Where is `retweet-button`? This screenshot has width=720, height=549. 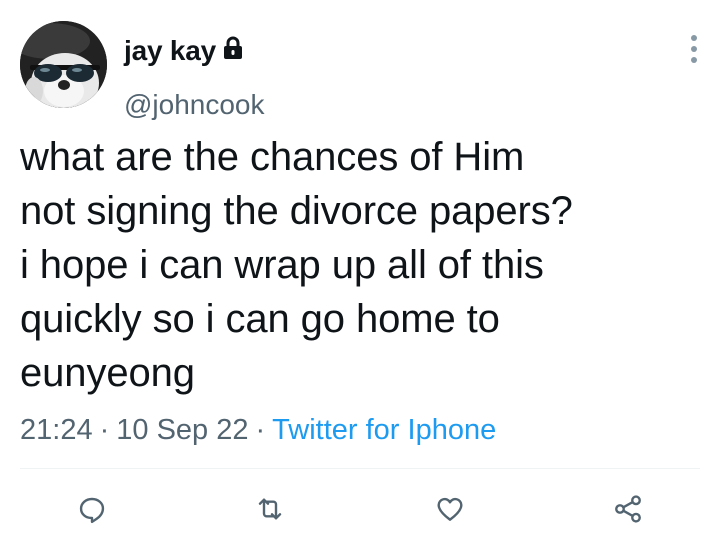
retweet-button is located at coordinates (270, 509).